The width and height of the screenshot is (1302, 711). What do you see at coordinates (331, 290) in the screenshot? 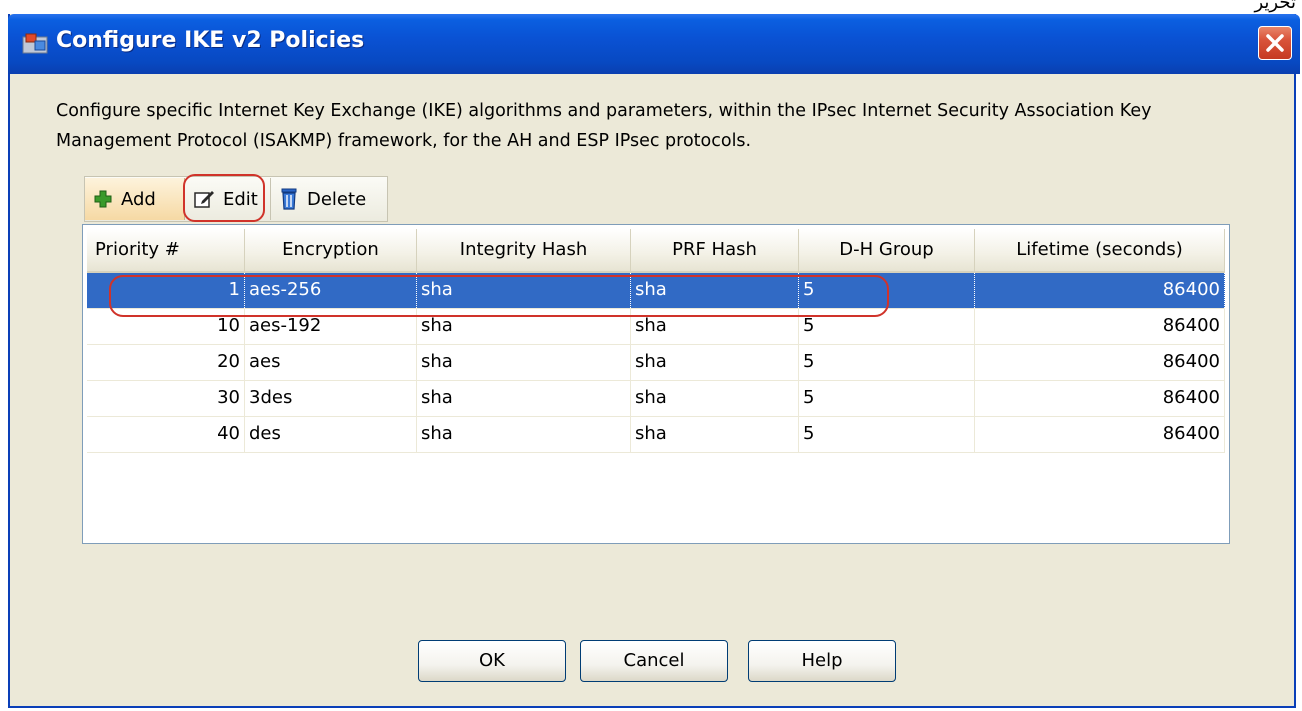
I see `cell-encryption: aes-256` at bounding box center [331, 290].